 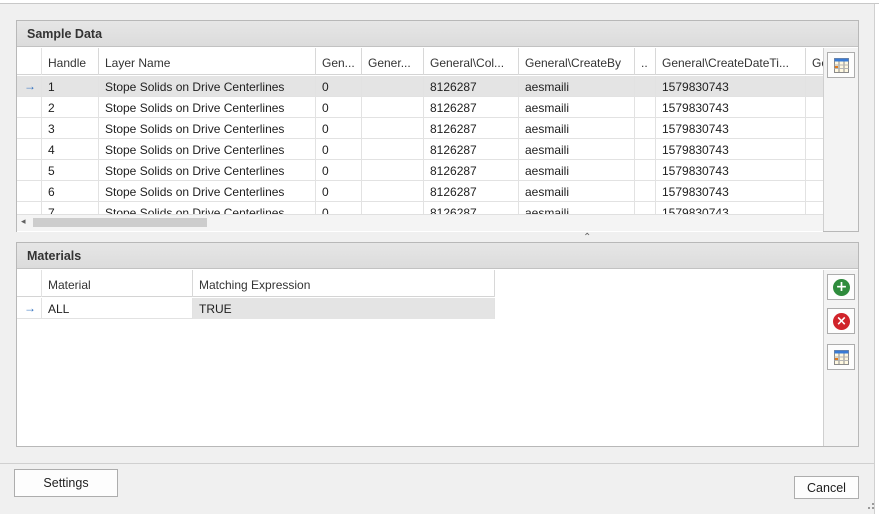 I want to click on column-header-general-createby: General\CreateBy, so click(x=577, y=61).